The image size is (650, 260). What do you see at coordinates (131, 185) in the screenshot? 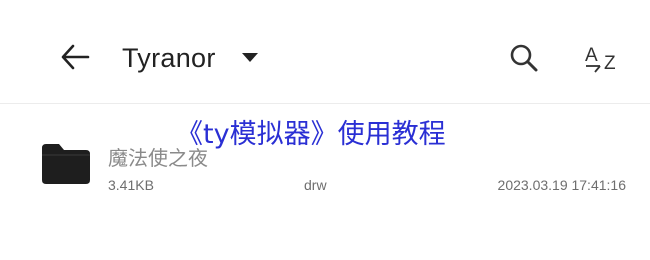
I see `file-size: 3.41KB` at bounding box center [131, 185].